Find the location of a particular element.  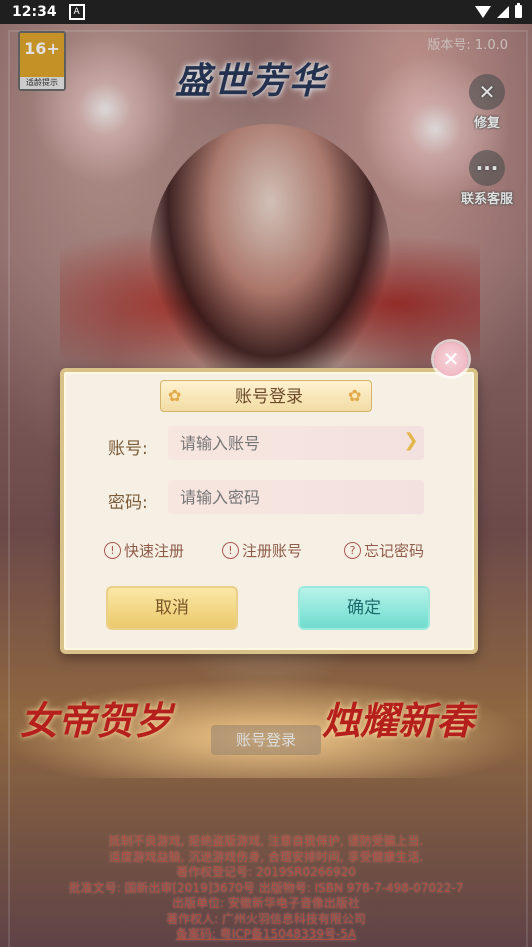

forgot-password-label: 忘记密码 is located at coordinates (394, 551).